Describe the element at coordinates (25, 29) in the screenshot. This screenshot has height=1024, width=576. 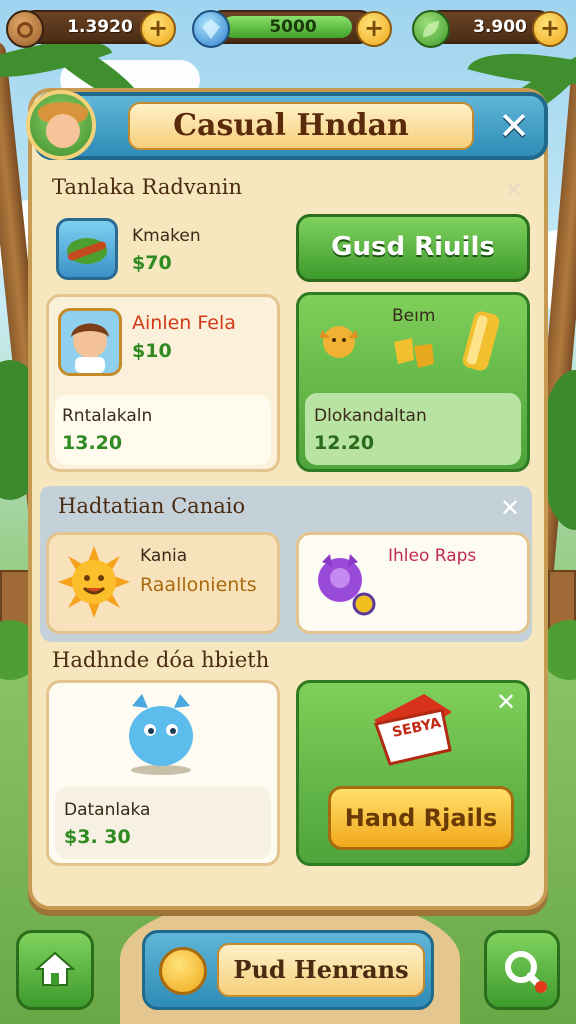
I see `coin-bag-icon` at that location.